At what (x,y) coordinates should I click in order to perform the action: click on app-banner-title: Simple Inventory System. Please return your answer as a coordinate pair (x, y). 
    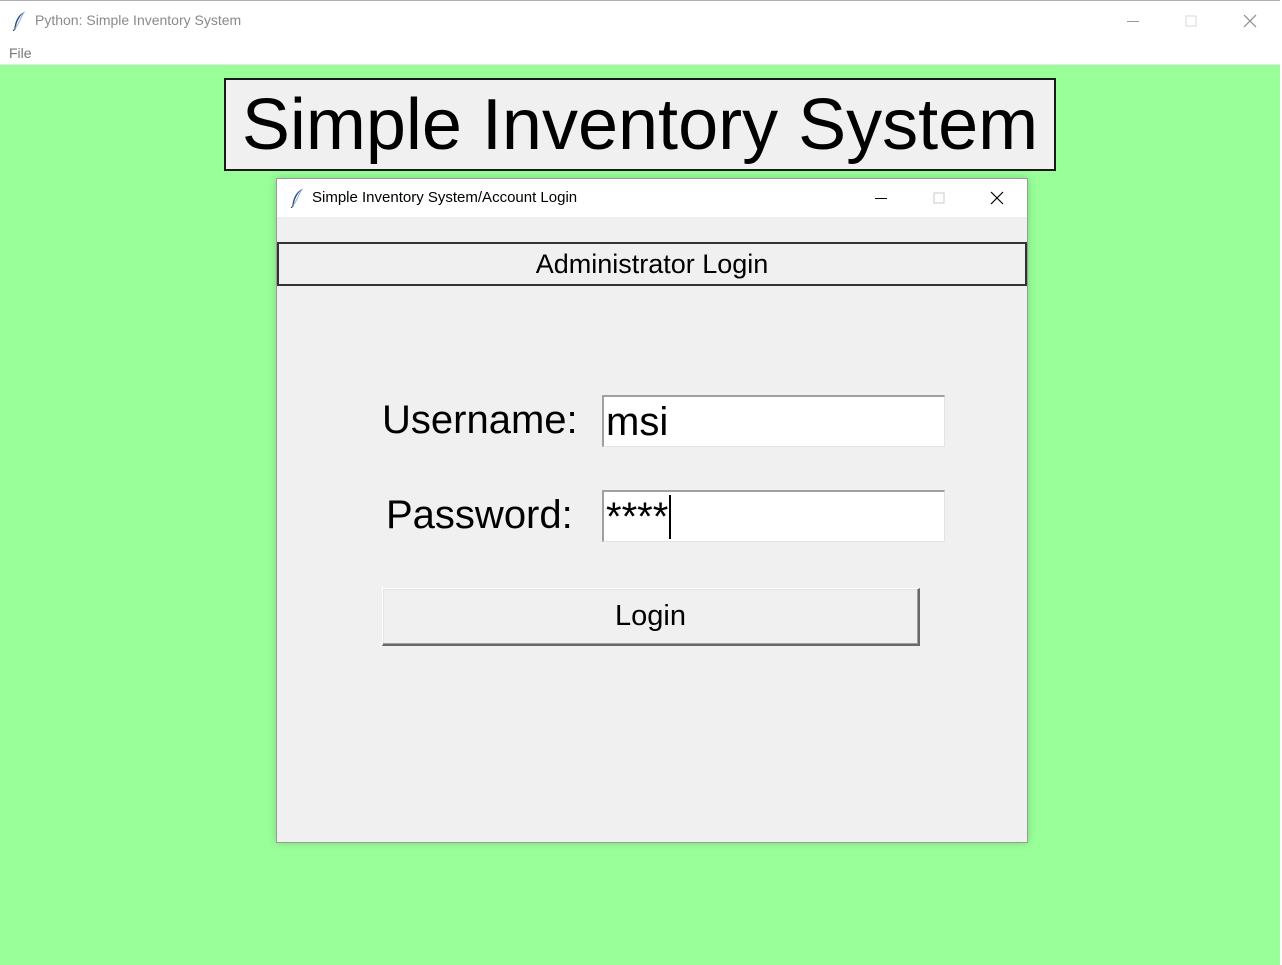
    Looking at the image, I should click on (640, 124).